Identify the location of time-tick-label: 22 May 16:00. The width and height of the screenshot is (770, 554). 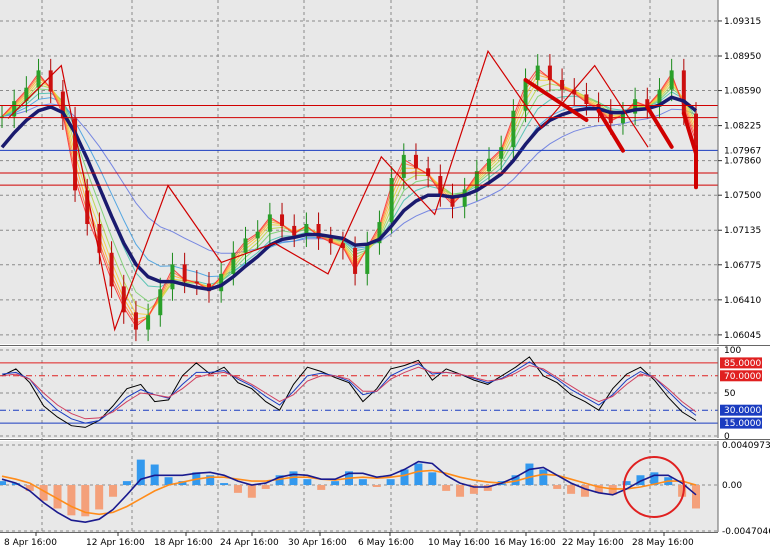
(593, 543).